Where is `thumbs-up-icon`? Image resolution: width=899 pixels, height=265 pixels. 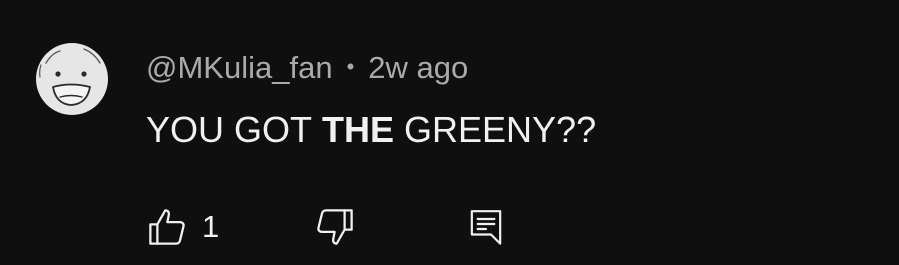
thumbs-up-icon is located at coordinates (167, 227).